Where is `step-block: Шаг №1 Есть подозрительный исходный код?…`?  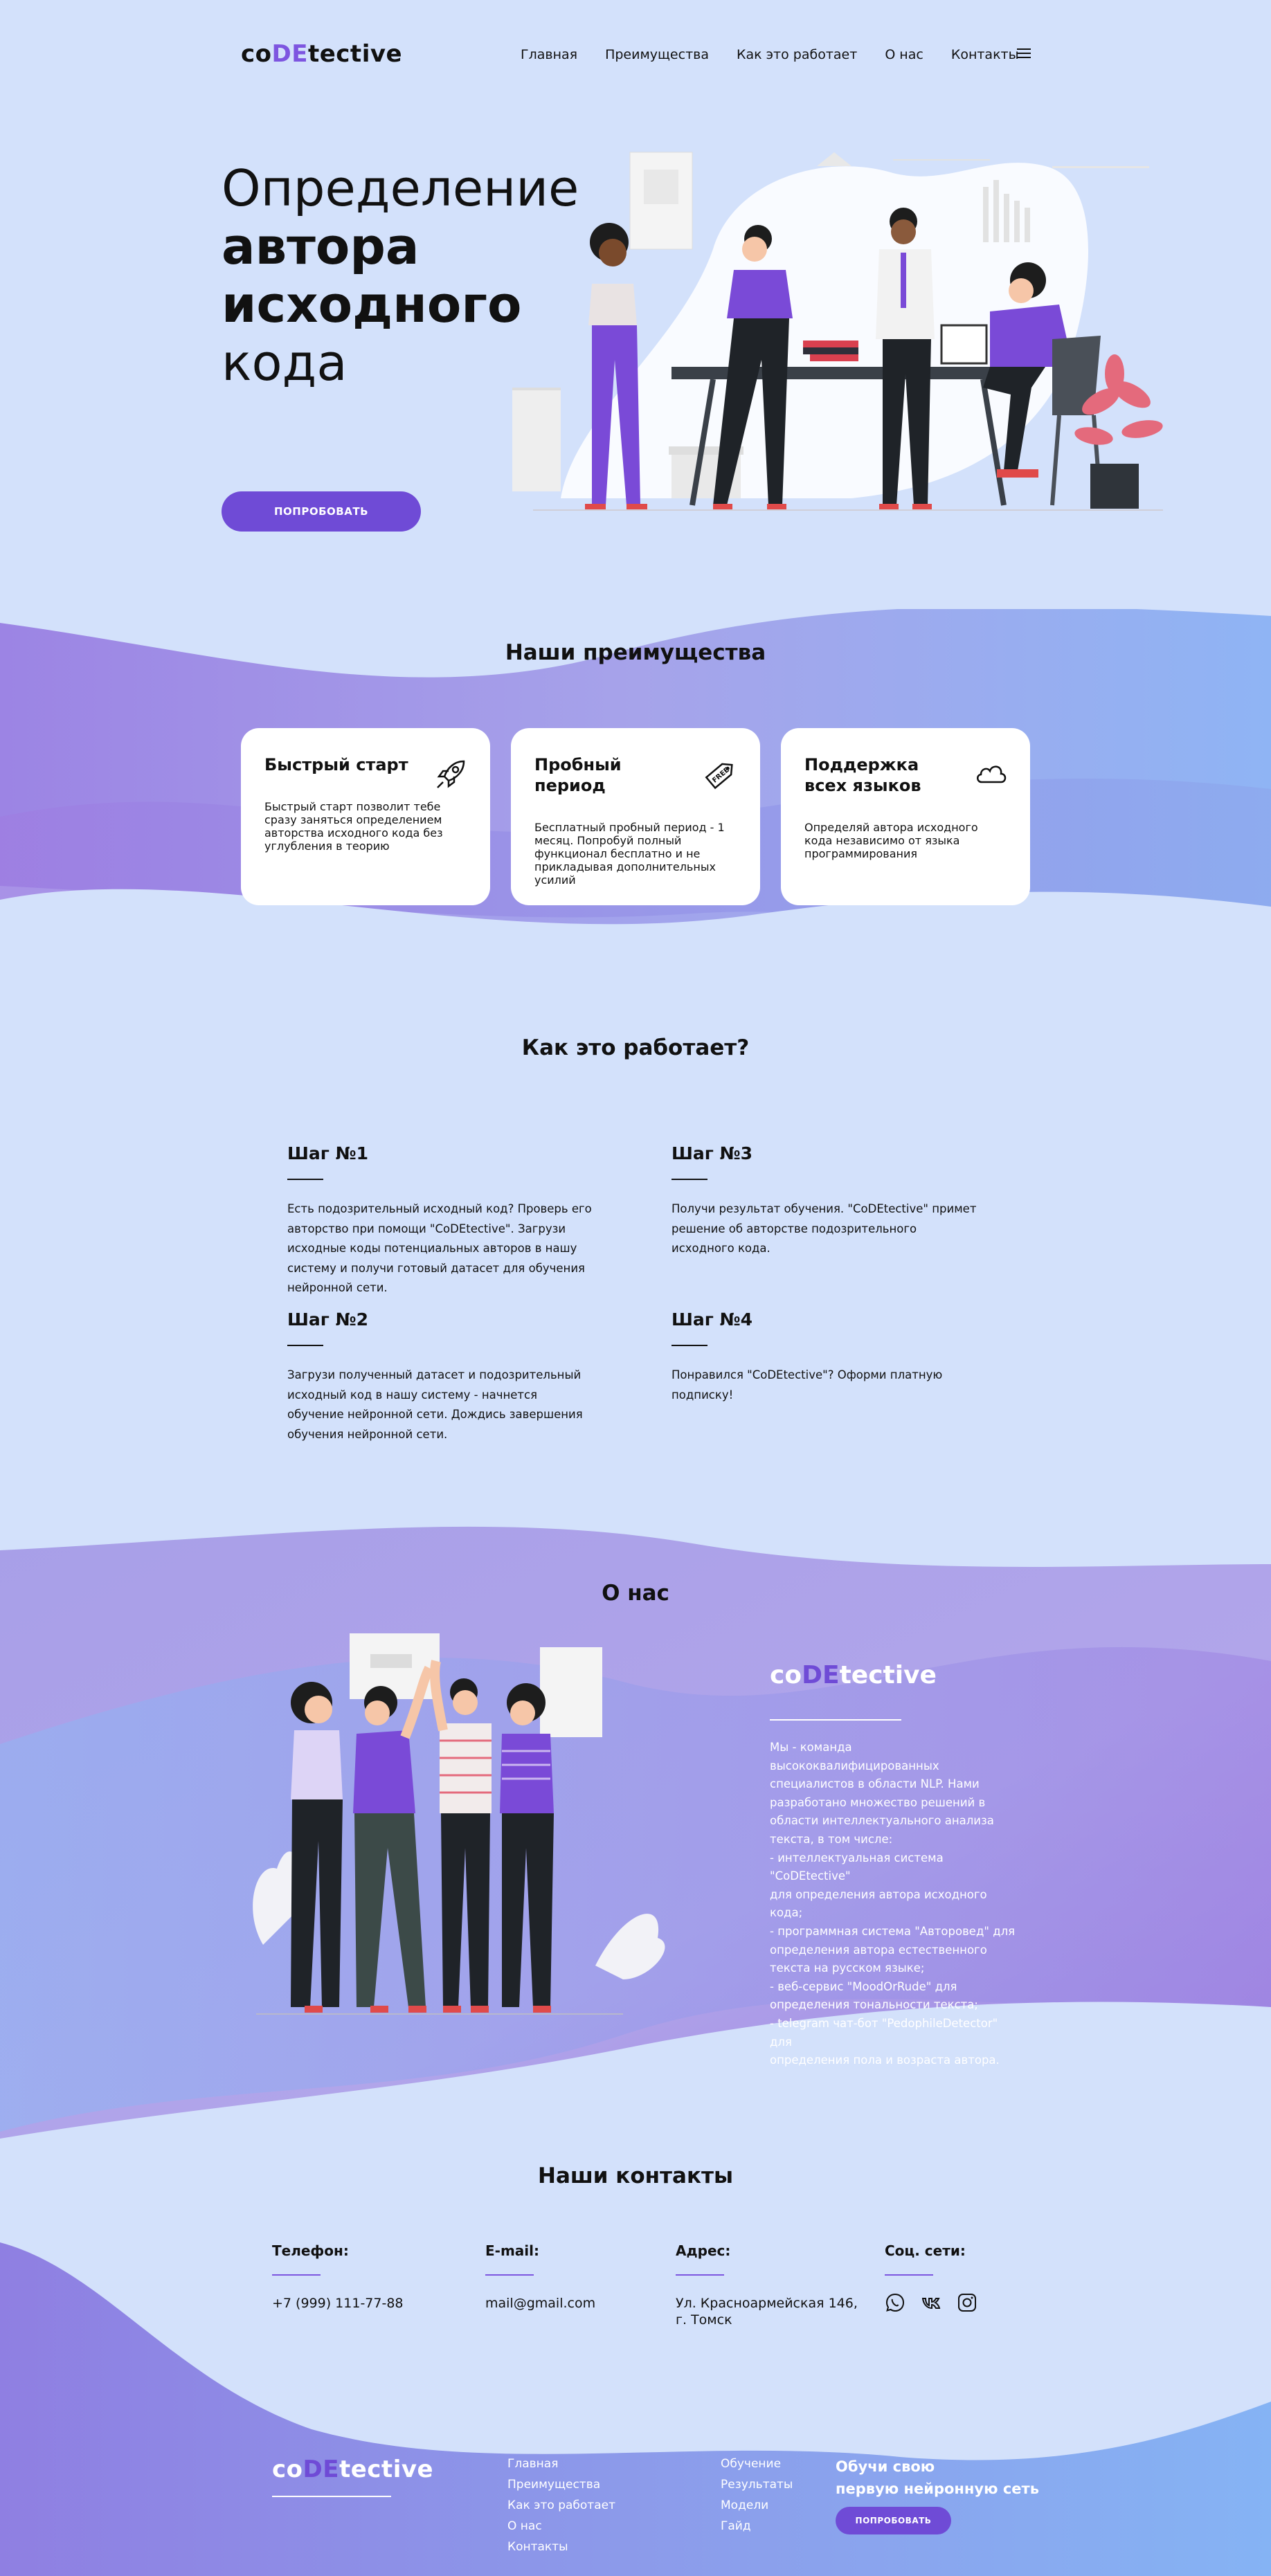
step-block: Шаг №1 Есть подозрительный исходный код?… is located at coordinates (441, 1220).